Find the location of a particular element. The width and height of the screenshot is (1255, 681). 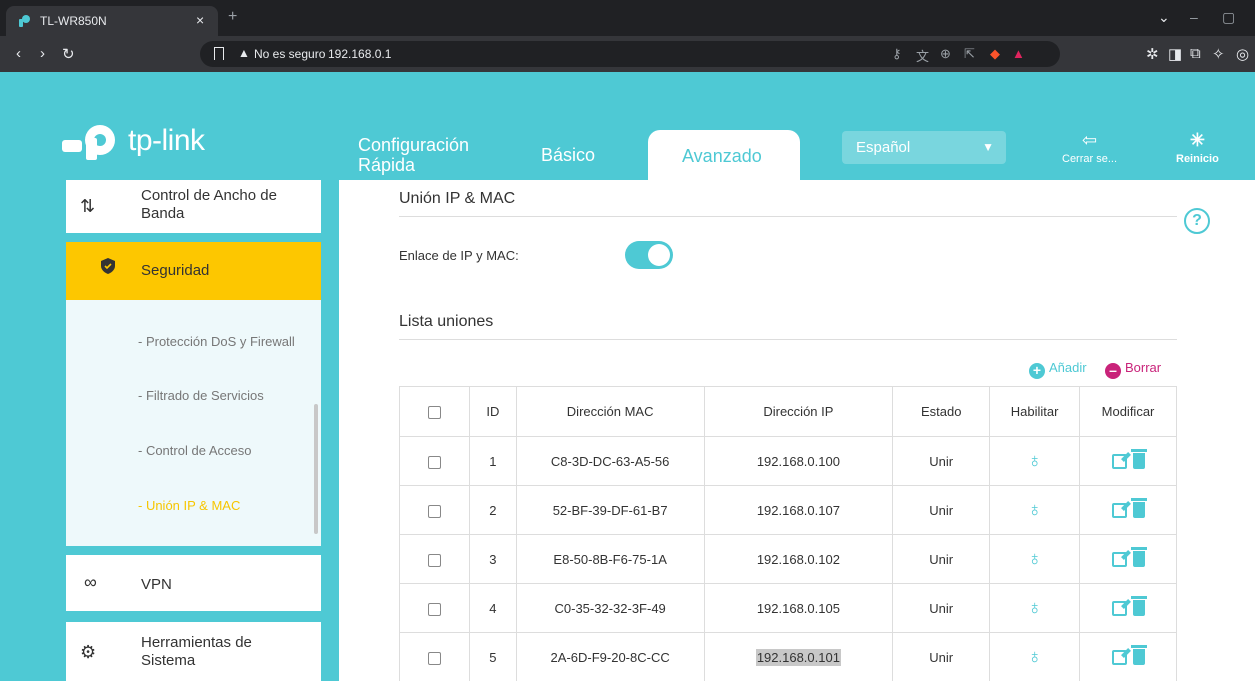

cell-id: 2 is located at coordinates (492, 510).